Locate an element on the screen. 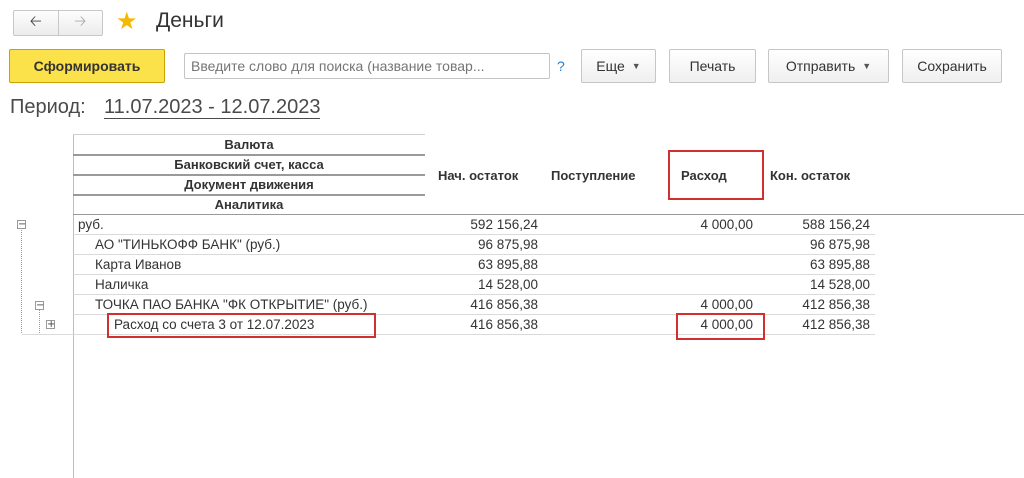 This screenshot has height=478, width=1024. column-income: Поступление is located at coordinates (593, 175).